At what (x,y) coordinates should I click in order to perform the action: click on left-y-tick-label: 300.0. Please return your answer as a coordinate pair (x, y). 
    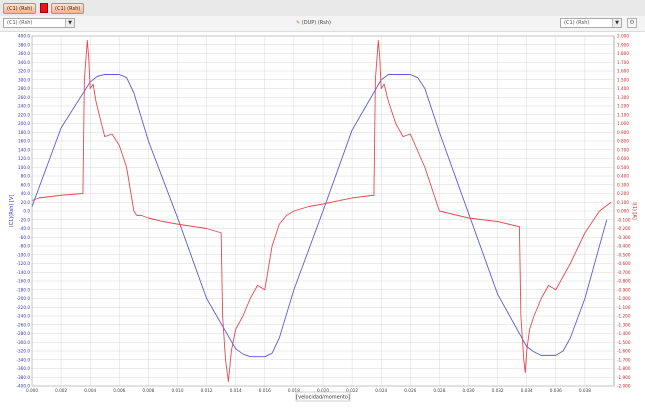
    Looking at the image, I should click on (24, 79).